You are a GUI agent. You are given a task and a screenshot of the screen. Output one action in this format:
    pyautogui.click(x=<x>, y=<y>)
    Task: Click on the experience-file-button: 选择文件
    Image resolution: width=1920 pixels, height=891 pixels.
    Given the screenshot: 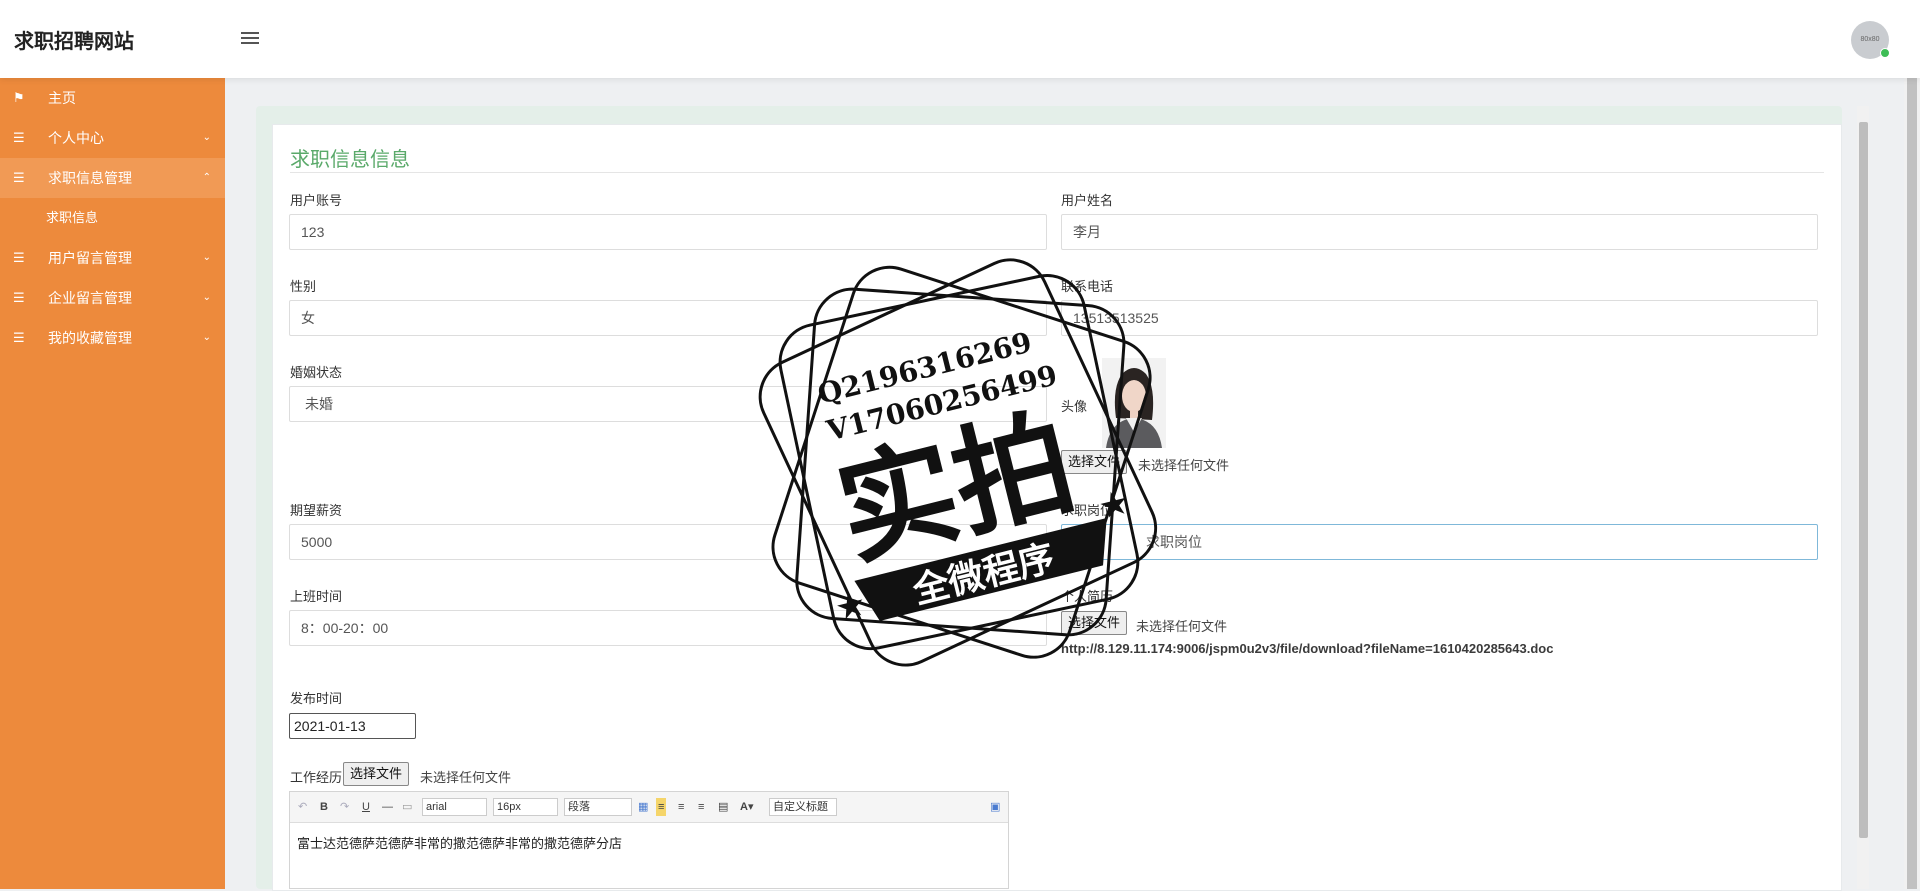 What is the action you would take?
    pyautogui.click(x=376, y=774)
    